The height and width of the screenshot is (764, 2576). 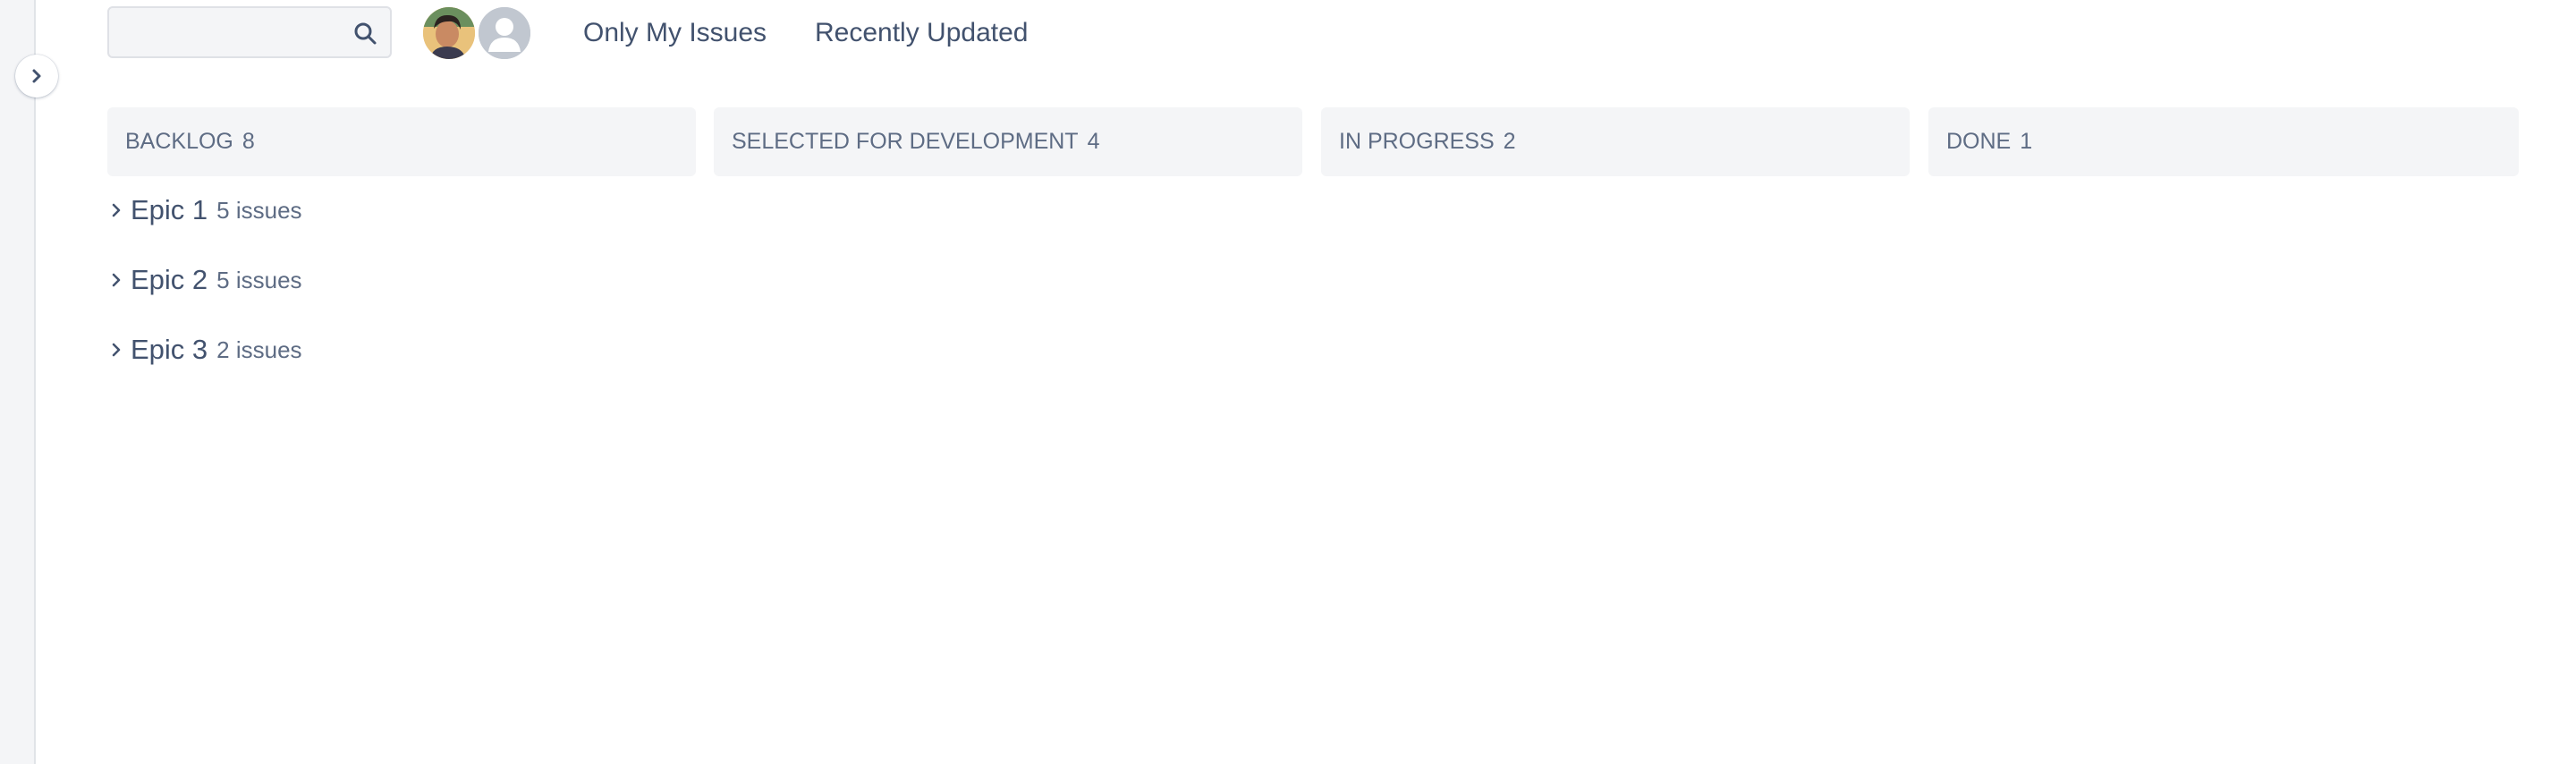 What do you see at coordinates (2026, 141) in the screenshot?
I see `column-issue-count: 1` at bounding box center [2026, 141].